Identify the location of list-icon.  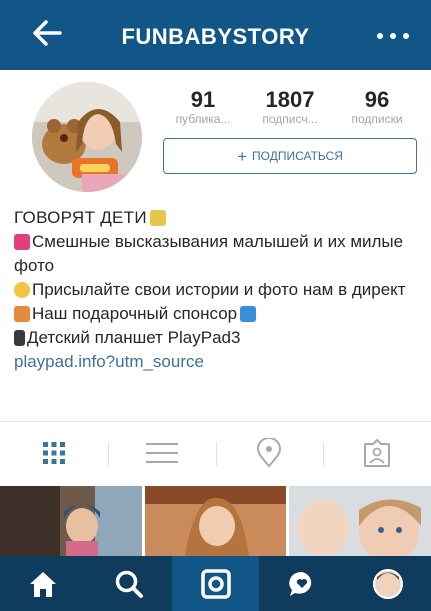
(161, 453).